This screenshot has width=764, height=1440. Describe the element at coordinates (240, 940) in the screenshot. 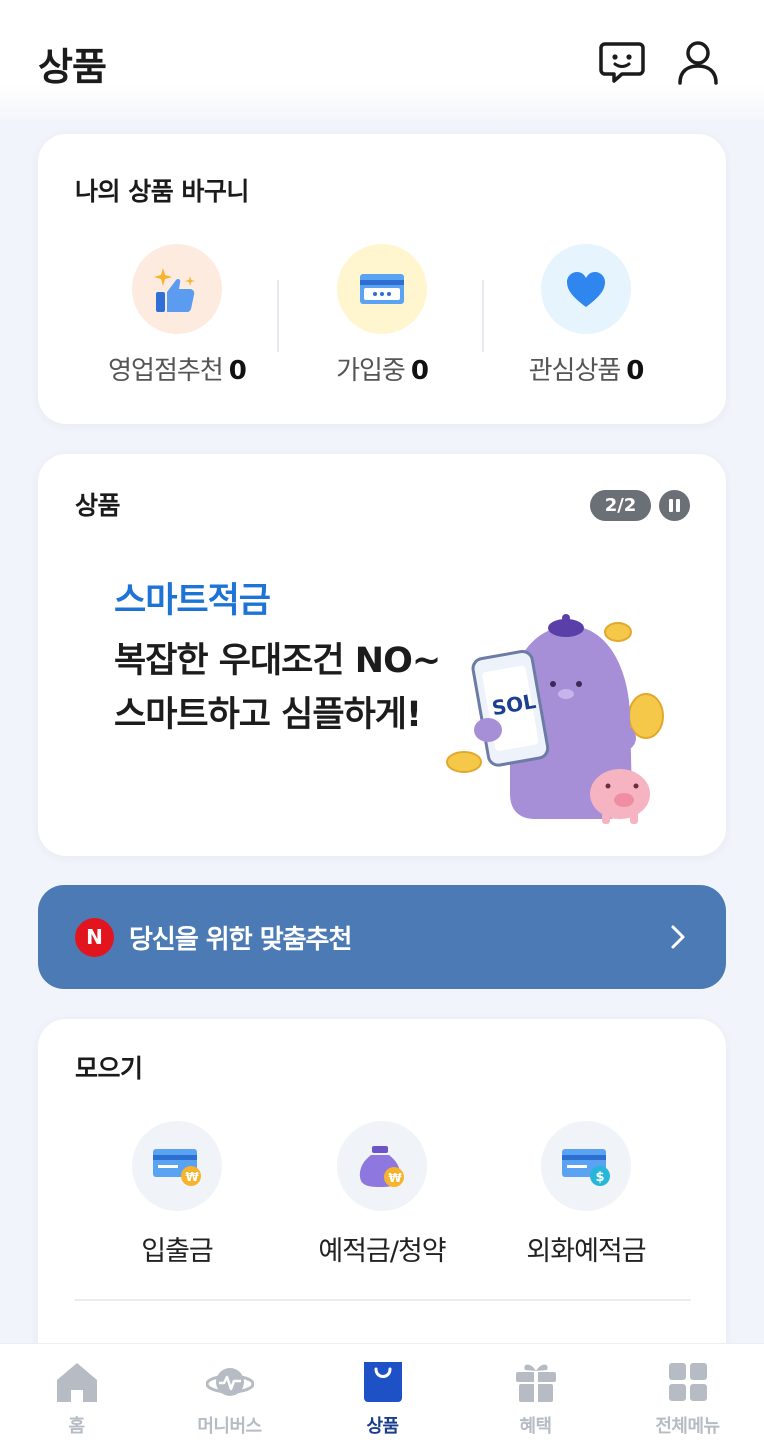

I see `recommendation-text: 당신을 위한 맞춤추천` at that location.